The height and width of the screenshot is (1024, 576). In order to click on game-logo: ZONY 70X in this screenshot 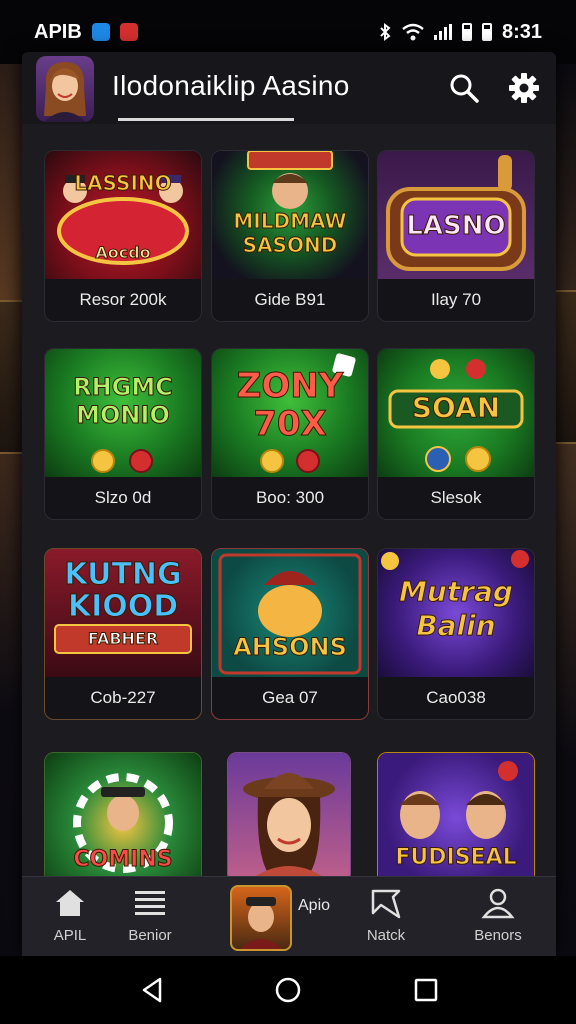, I will do `click(290, 405)`.